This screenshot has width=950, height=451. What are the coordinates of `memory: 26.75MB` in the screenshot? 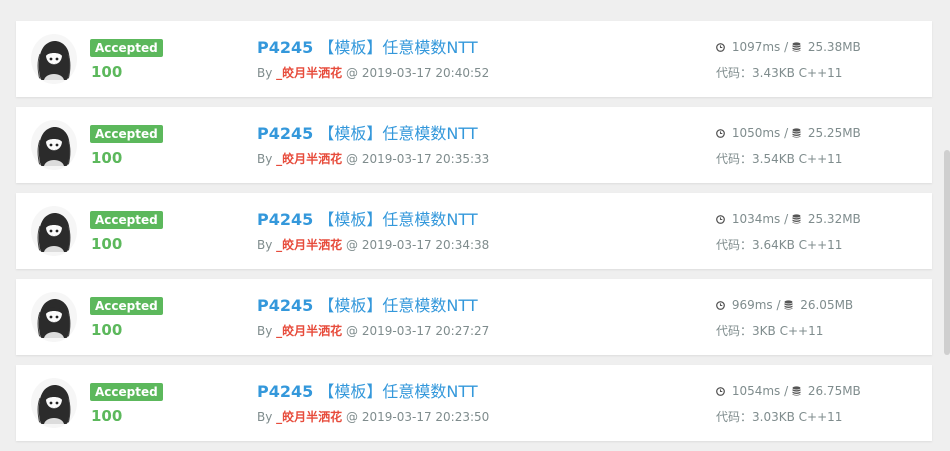 It's located at (834, 391).